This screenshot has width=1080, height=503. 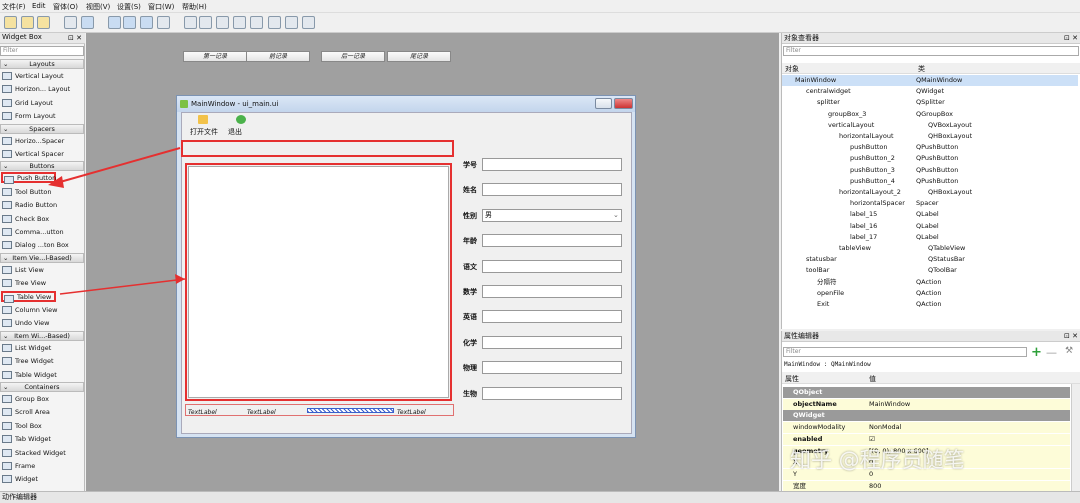 I want to click on object-row: centralwidget QWidget, so click(x=930, y=91).